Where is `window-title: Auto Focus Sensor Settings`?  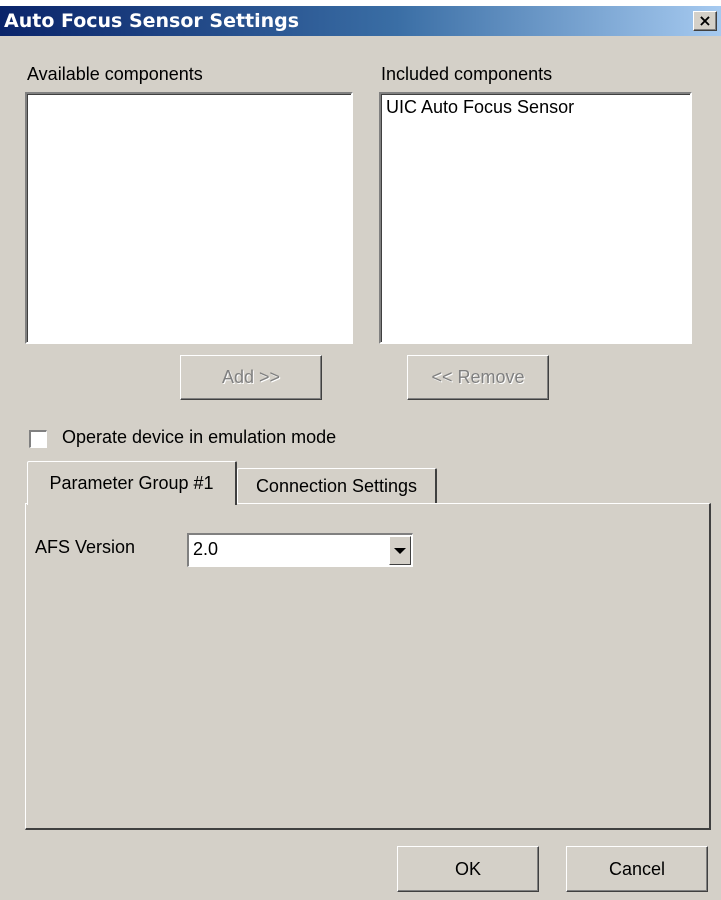 window-title: Auto Focus Sensor Settings is located at coordinates (152, 21).